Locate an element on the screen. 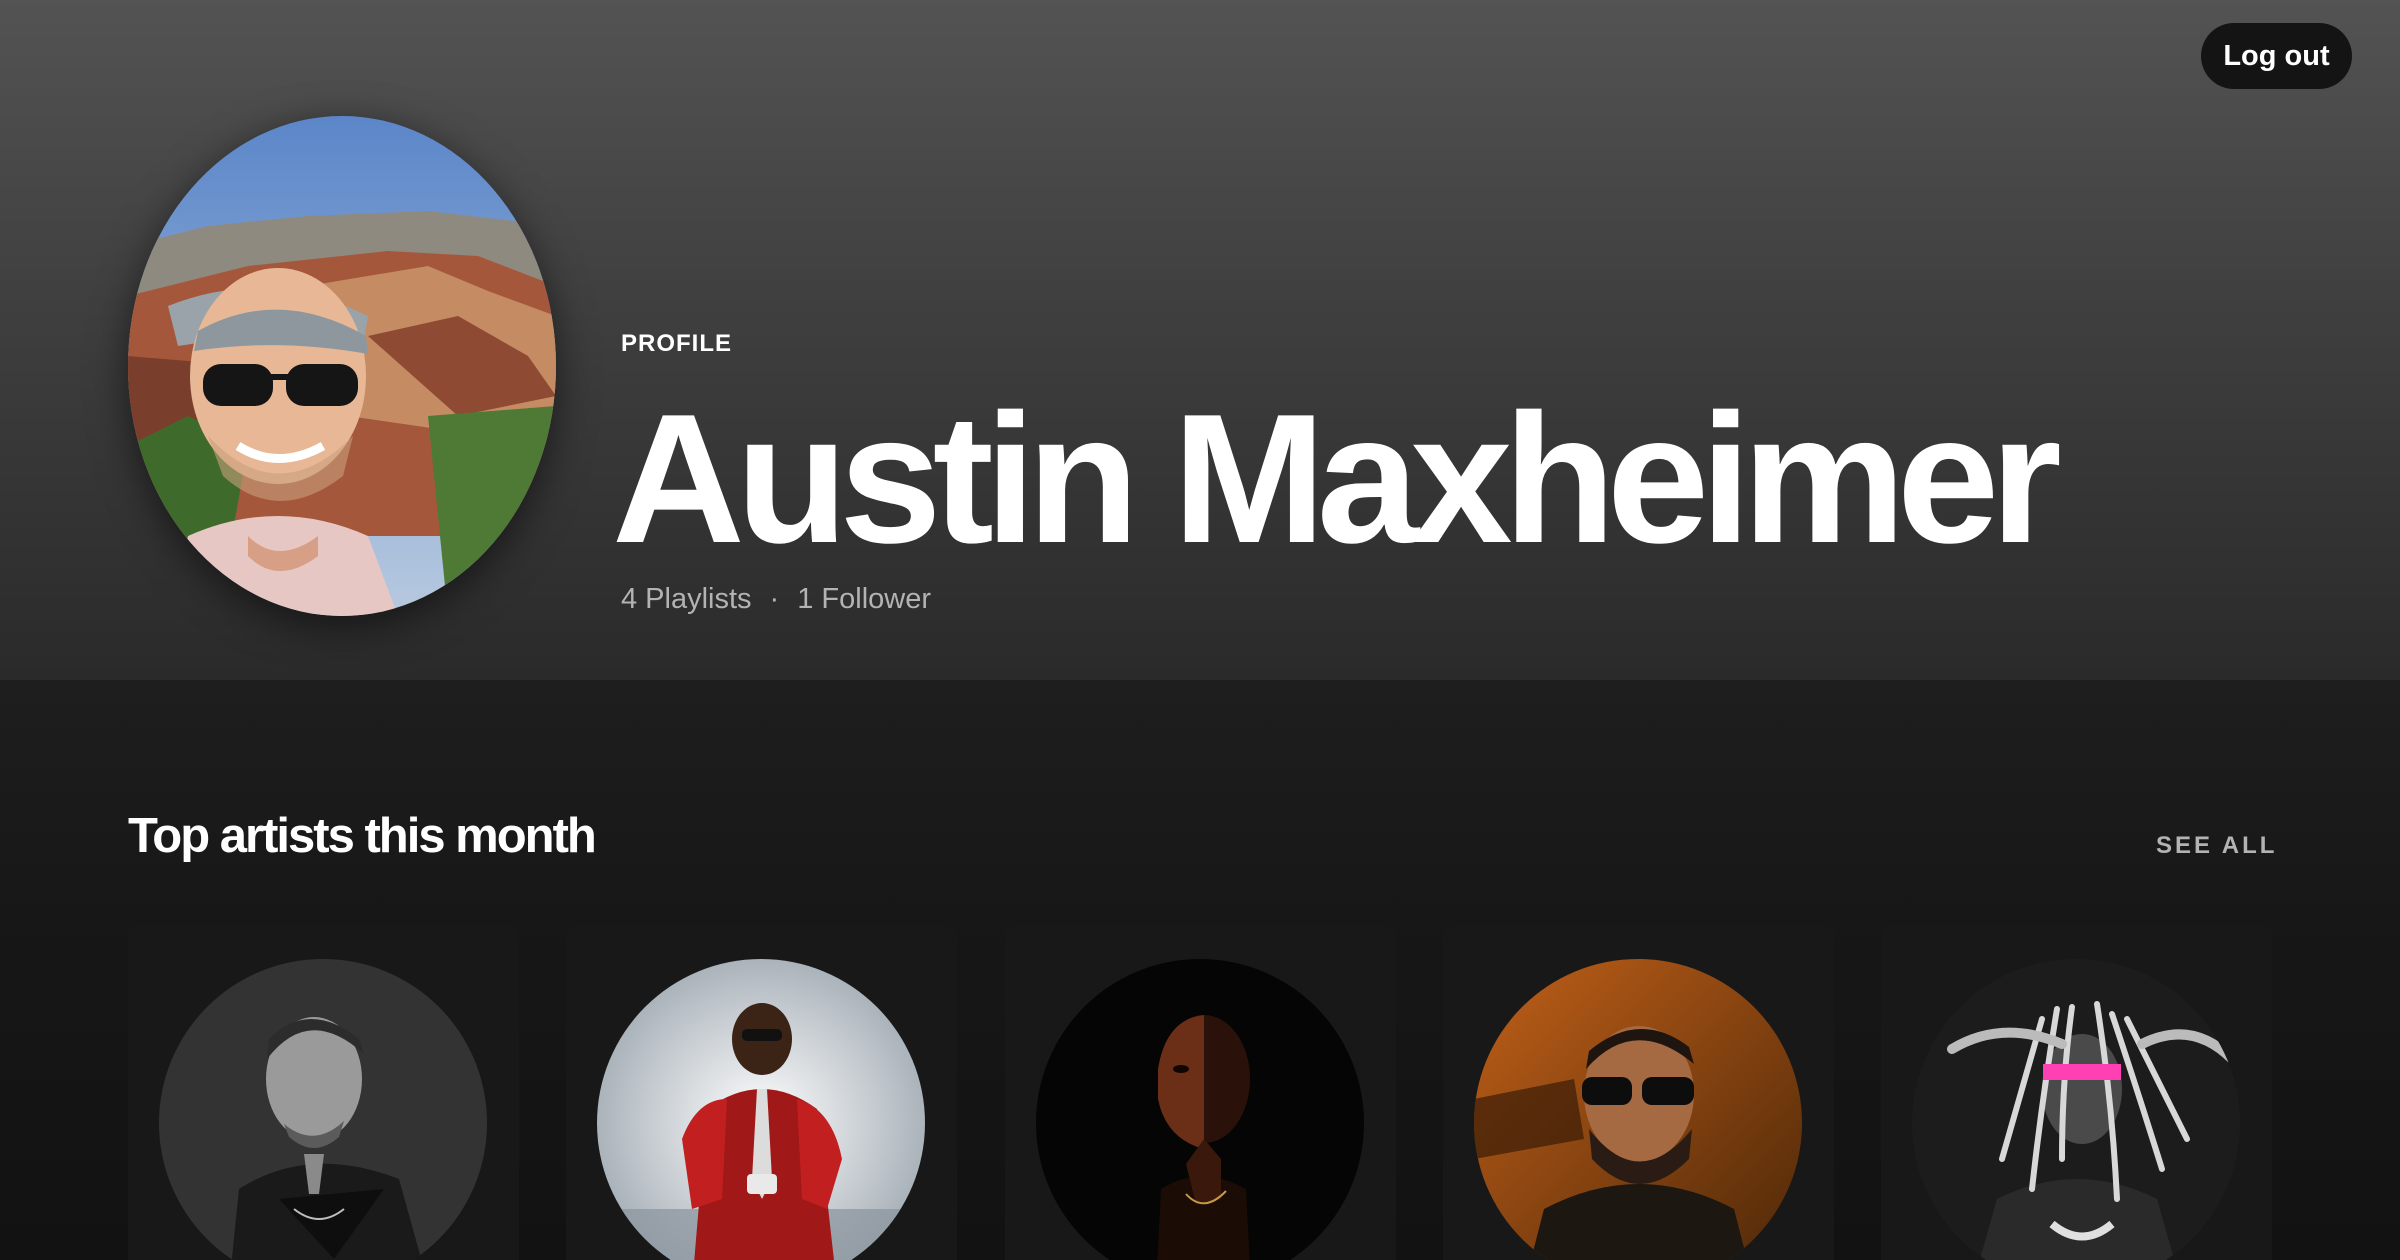 The height and width of the screenshot is (1260, 2400). profile-type-label: PROFILE is located at coordinates (677, 343).